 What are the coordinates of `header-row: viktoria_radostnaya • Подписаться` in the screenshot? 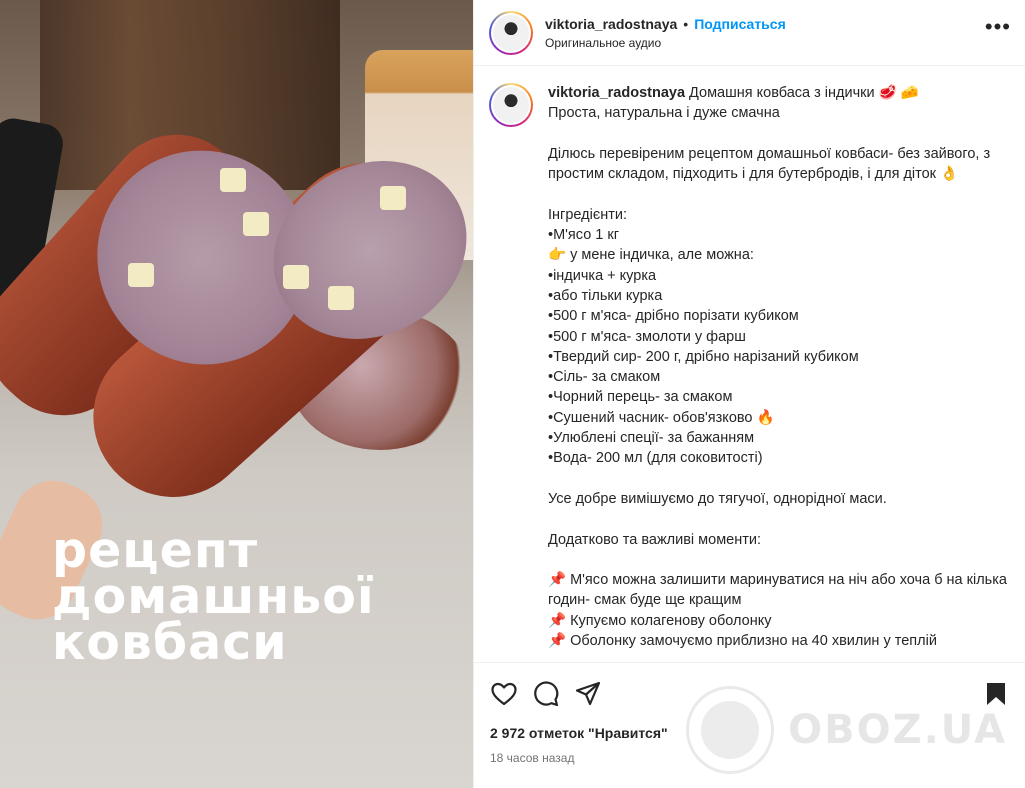 It's located at (665, 24).